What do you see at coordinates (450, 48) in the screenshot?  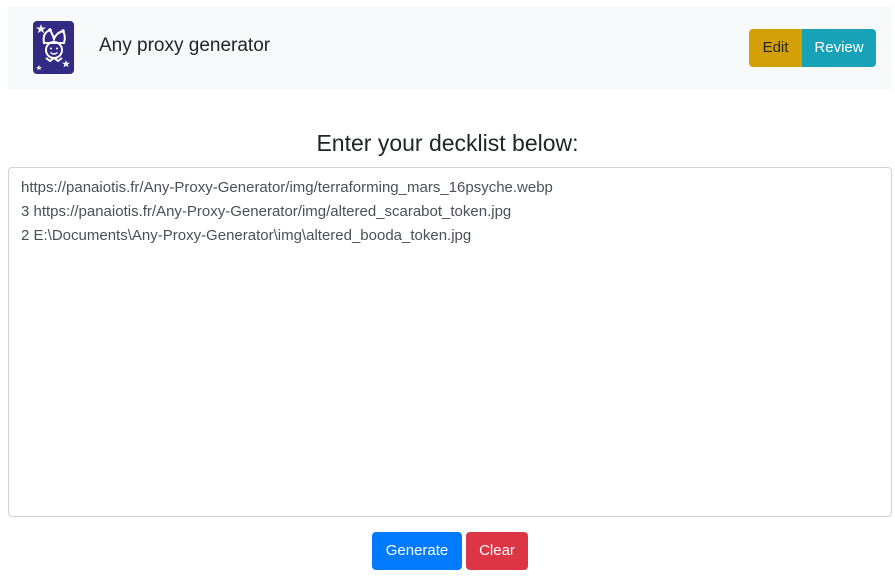 I see `navbar: Any proxy generator Edit Review` at bounding box center [450, 48].